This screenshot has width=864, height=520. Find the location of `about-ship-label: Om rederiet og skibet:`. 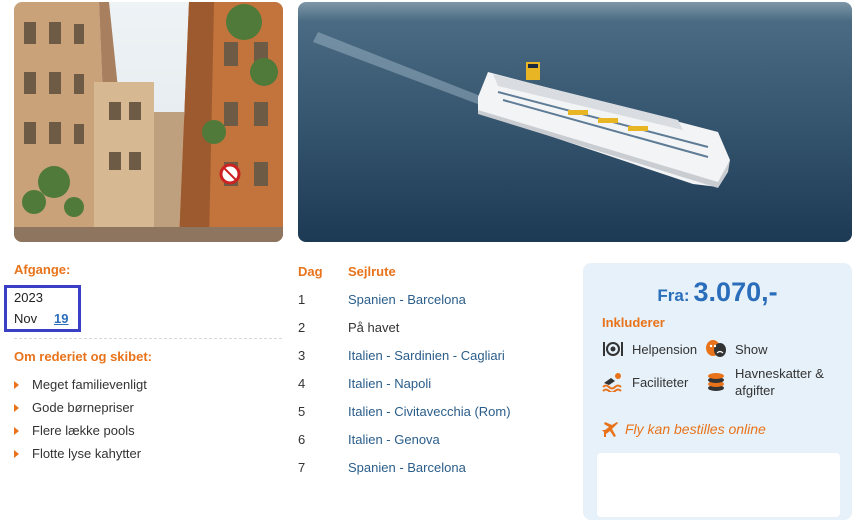

about-ship-label: Om rederiet og skibet: is located at coordinates (83, 356).